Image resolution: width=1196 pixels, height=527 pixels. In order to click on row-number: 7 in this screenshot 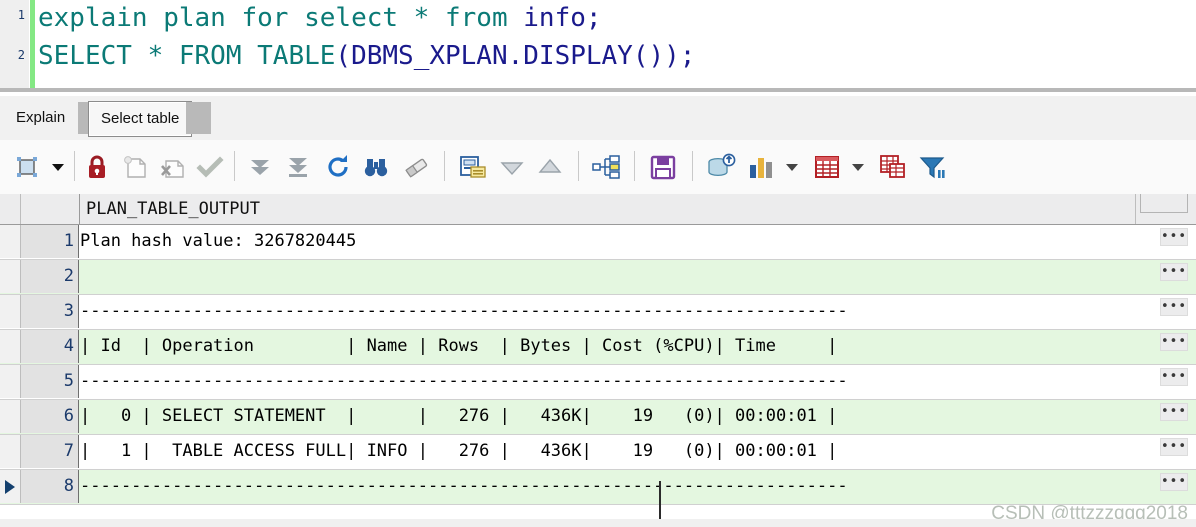, I will do `click(50, 451)`.